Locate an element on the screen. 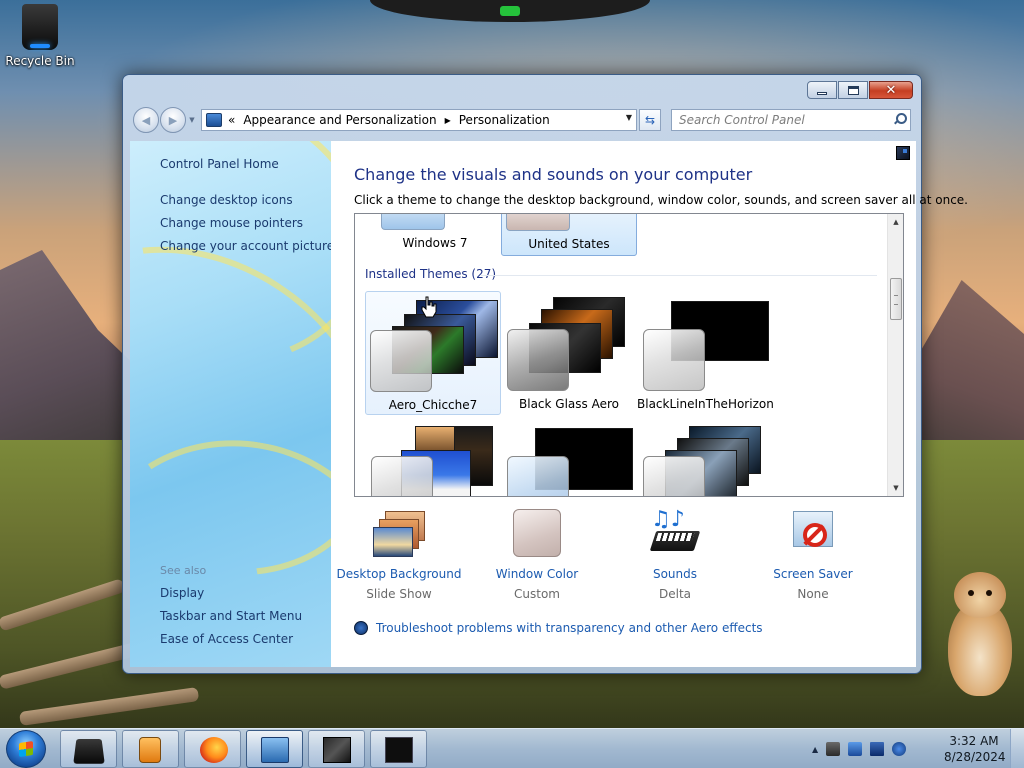  hamster-head is located at coordinates (980, 595).